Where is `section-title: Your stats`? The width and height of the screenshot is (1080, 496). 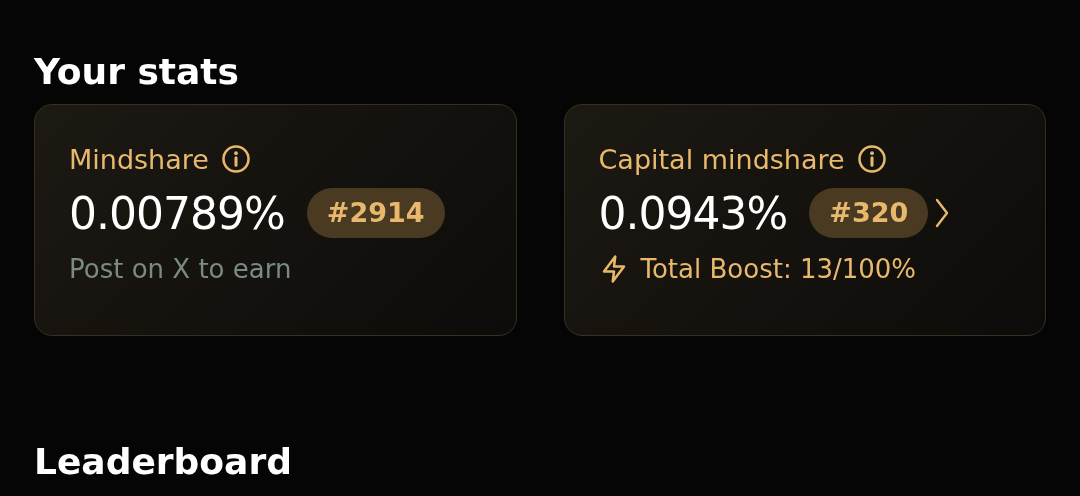
section-title: Your stats is located at coordinates (137, 72).